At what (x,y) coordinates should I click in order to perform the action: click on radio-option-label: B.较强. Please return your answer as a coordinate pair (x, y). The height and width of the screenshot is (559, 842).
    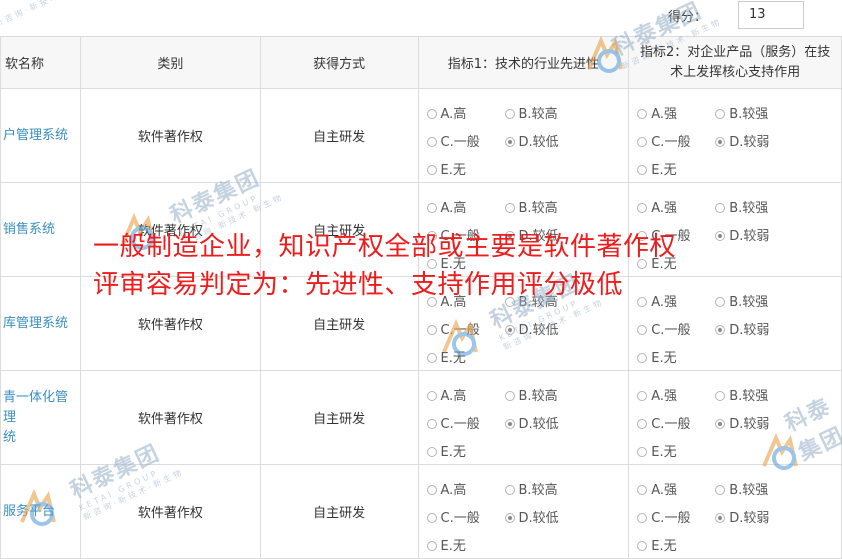
    Looking at the image, I should click on (749, 490).